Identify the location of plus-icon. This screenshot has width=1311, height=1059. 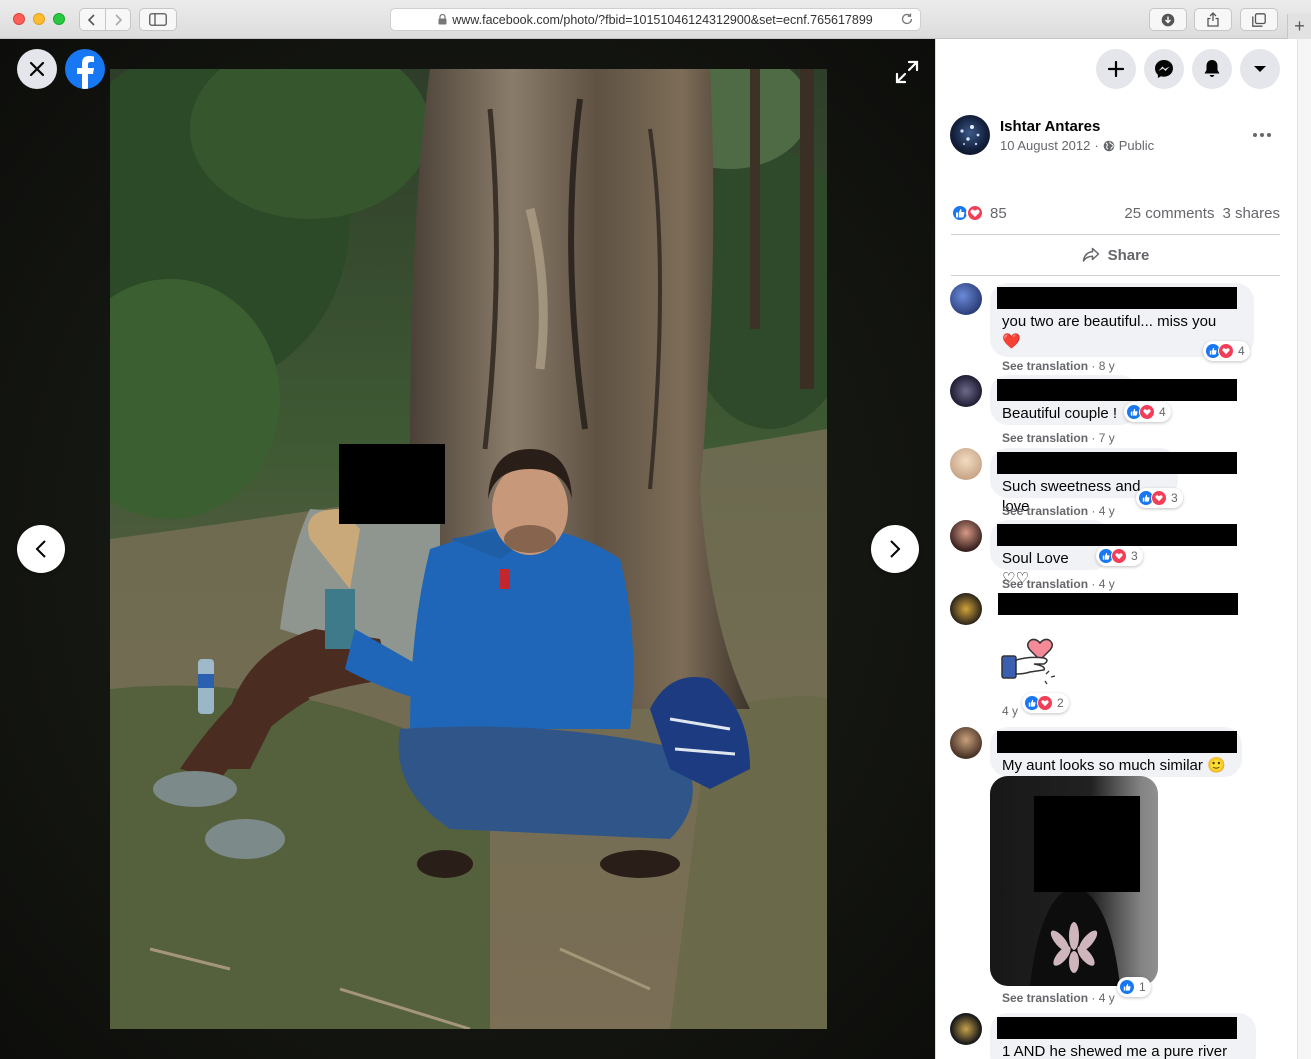
(1116, 69).